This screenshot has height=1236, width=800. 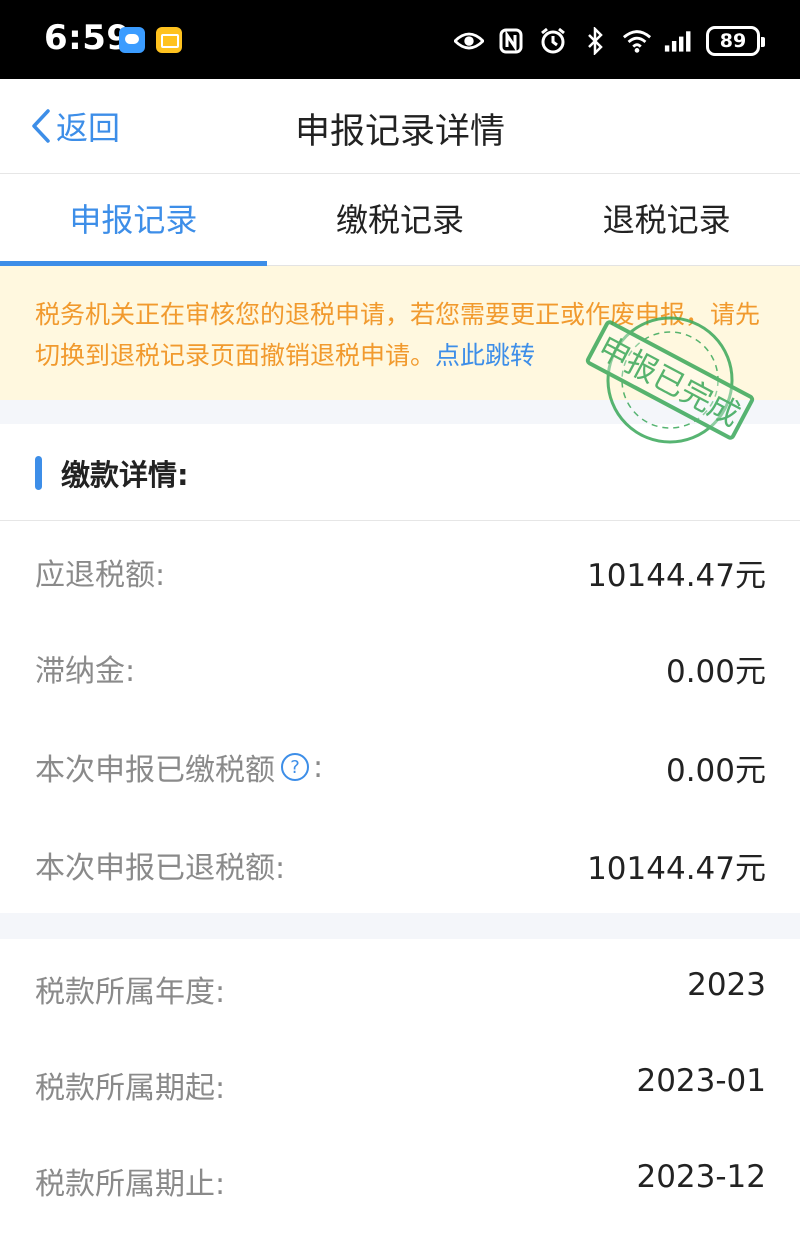 What do you see at coordinates (400, 39) in the screenshot?
I see `status-bar: 6:59 89` at bounding box center [400, 39].